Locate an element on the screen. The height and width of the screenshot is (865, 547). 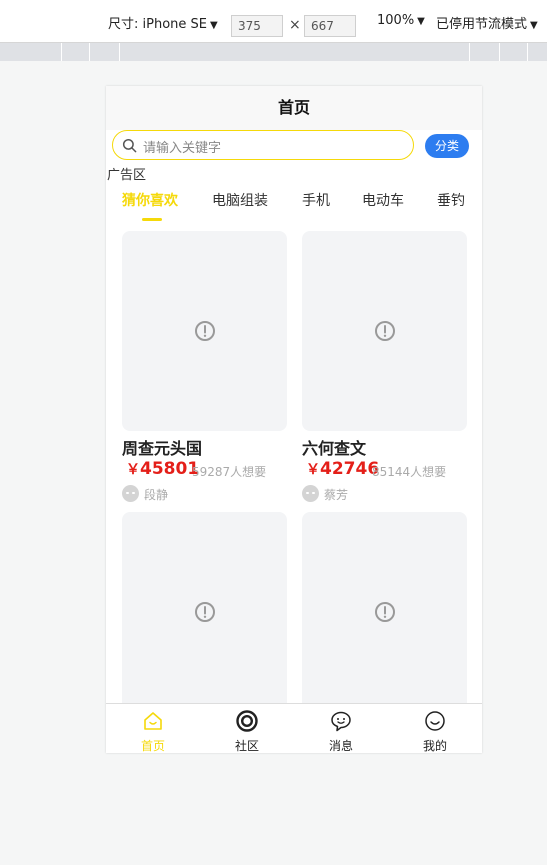
tabbar-label: 社区 is located at coordinates (246, 746).